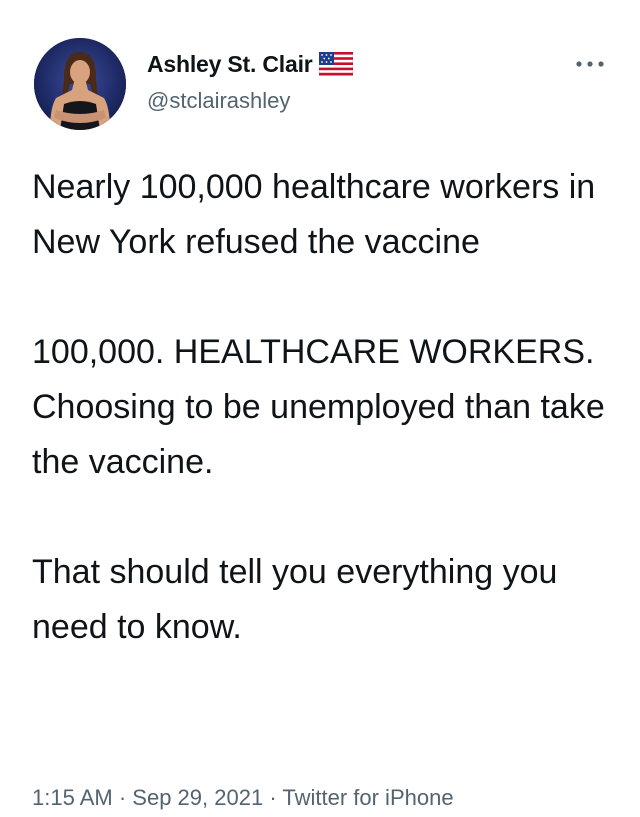 The height and width of the screenshot is (817, 640). What do you see at coordinates (80, 84) in the screenshot?
I see `profile-avatar` at bounding box center [80, 84].